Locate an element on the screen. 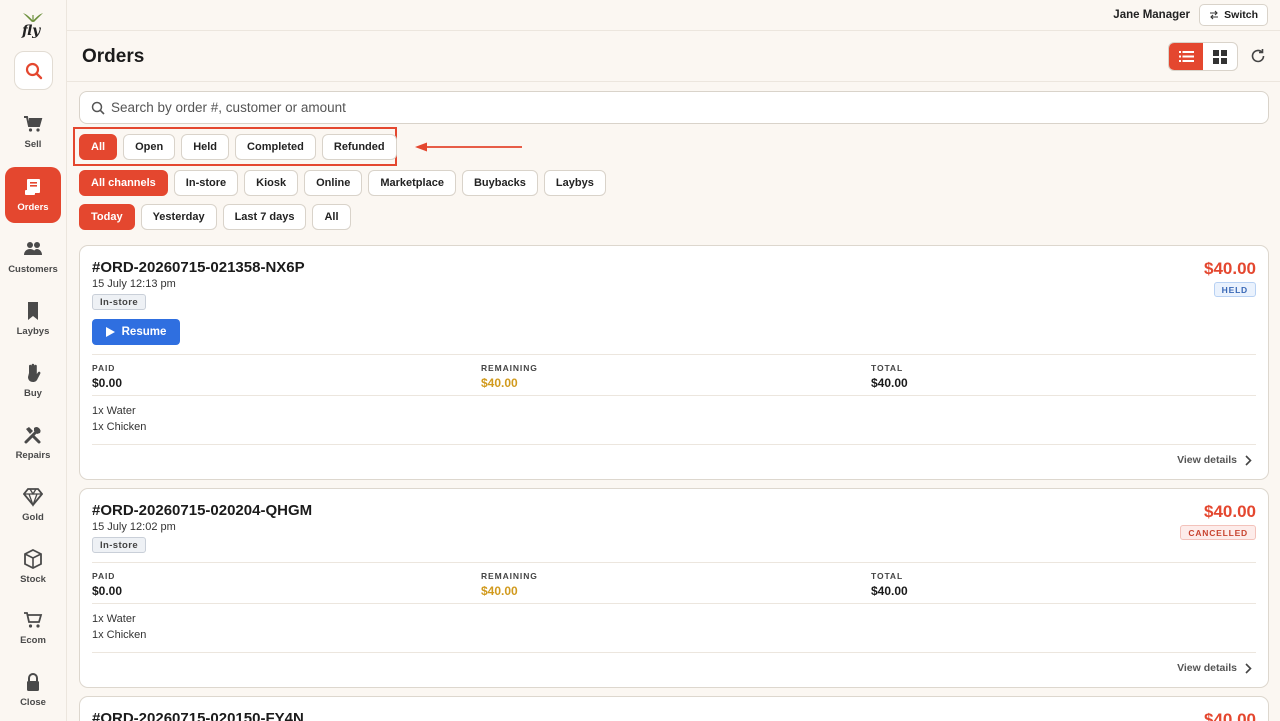  sidebar-item-label: Buy is located at coordinates (33, 393).